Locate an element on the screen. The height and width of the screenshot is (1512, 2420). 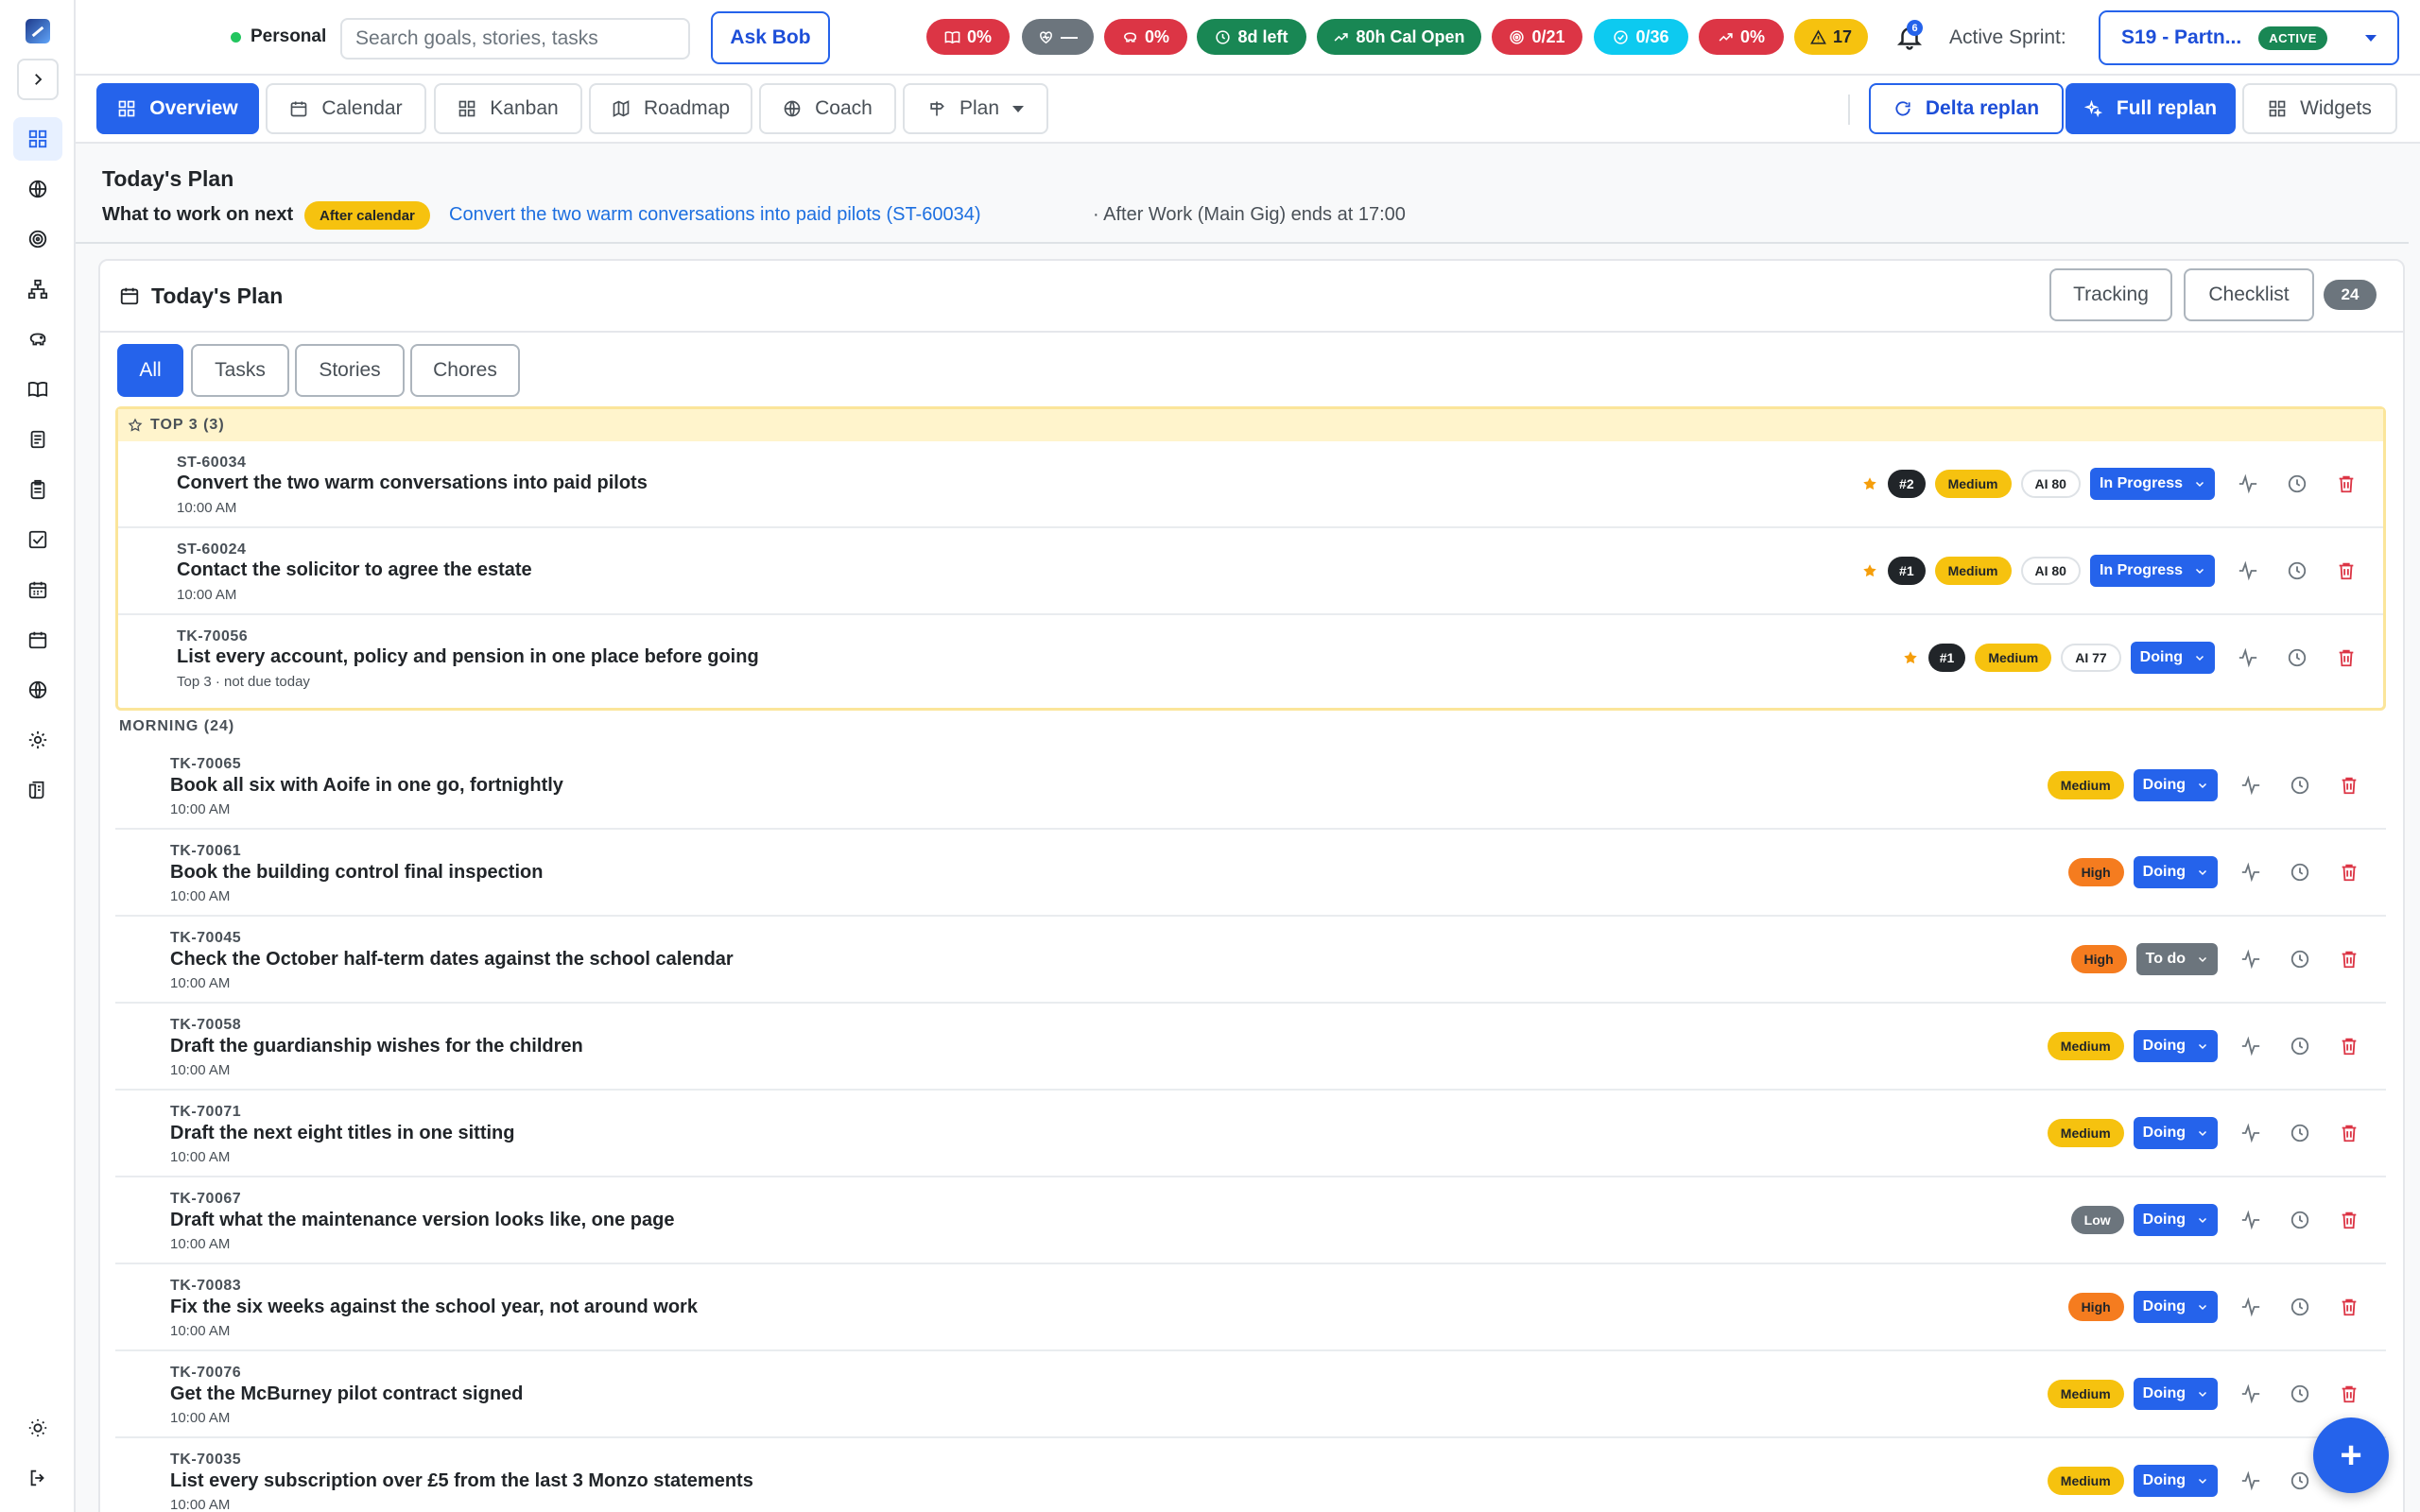
full-replan-button: Full replan is located at coordinates (2151, 108).